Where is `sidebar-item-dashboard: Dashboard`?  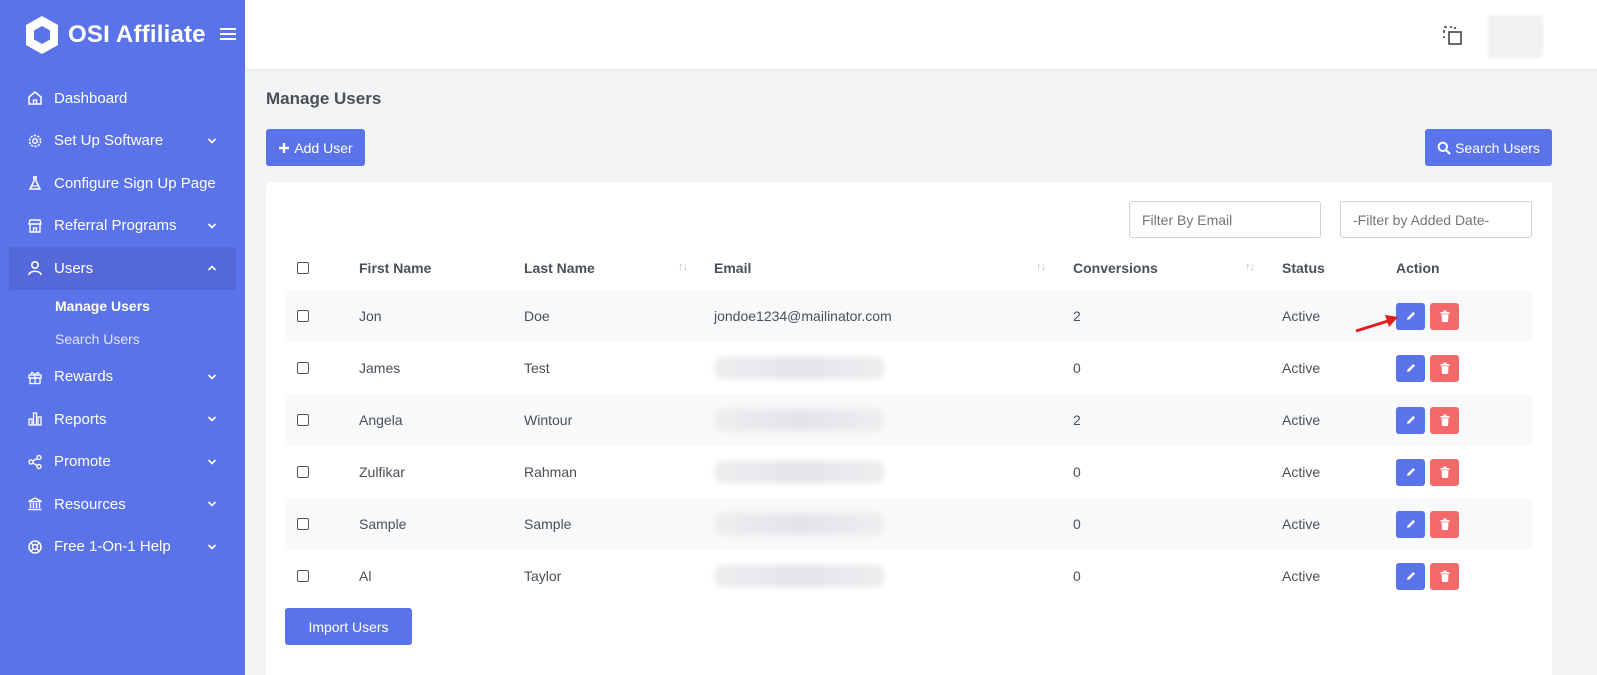
sidebar-item-dashboard: Dashboard is located at coordinates (122, 98).